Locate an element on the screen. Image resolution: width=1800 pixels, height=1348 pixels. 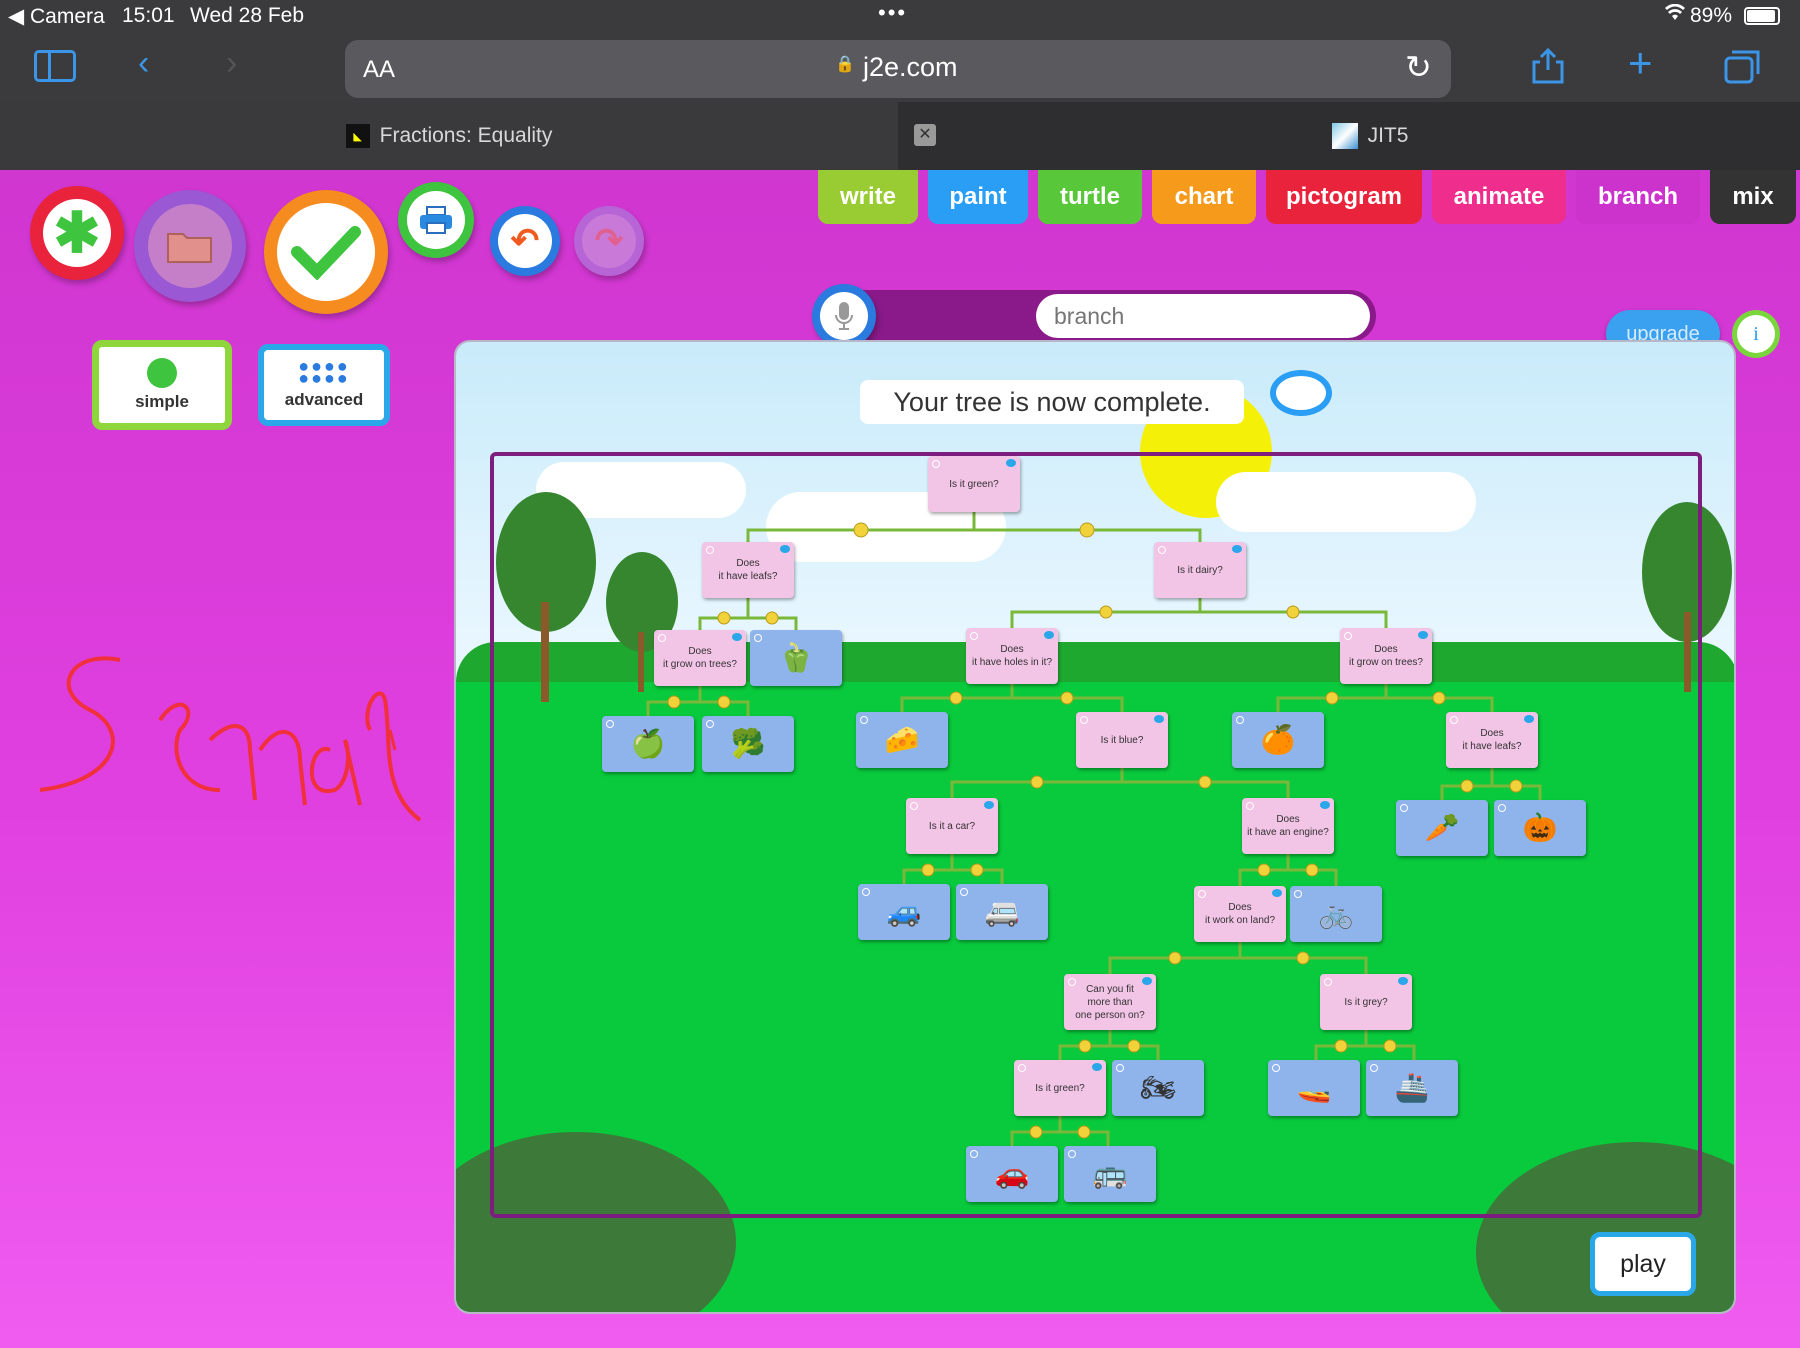
tab-write: write is located at coordinates (868, 197).